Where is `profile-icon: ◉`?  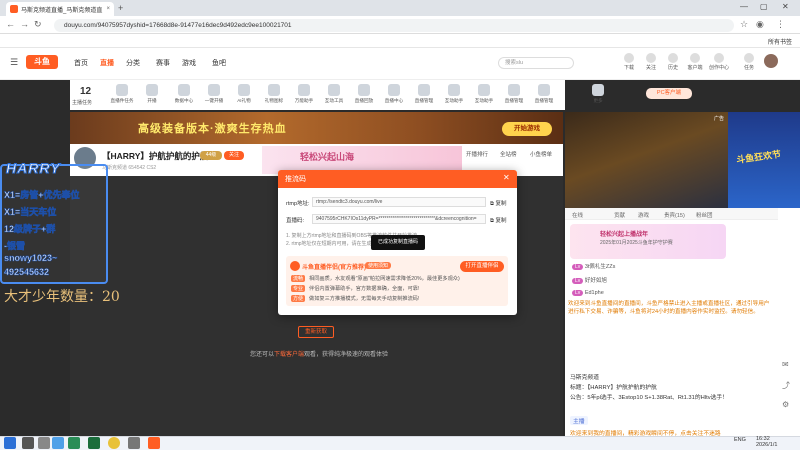 profile-icon: ◉ is located at coordinates (760, 24).